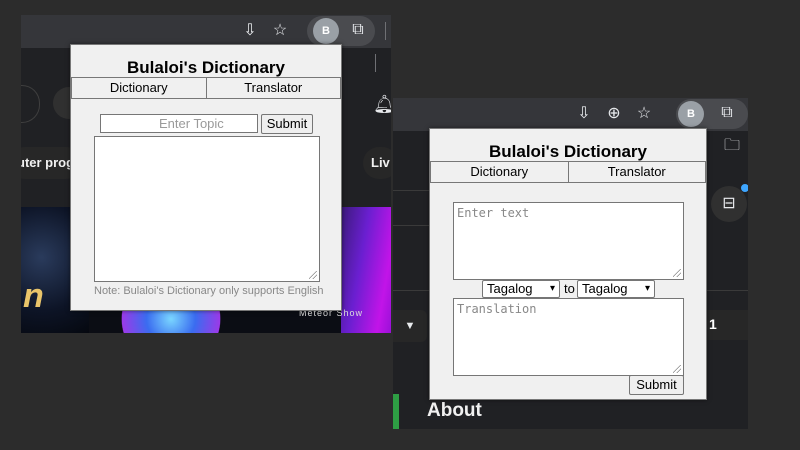 The height and width of the screenshot is (450, 800). What do you see at coordinates (732, 146) in the screenshot?
I see `folder-icon: 🗀︎` at bounding box center [732, 146].